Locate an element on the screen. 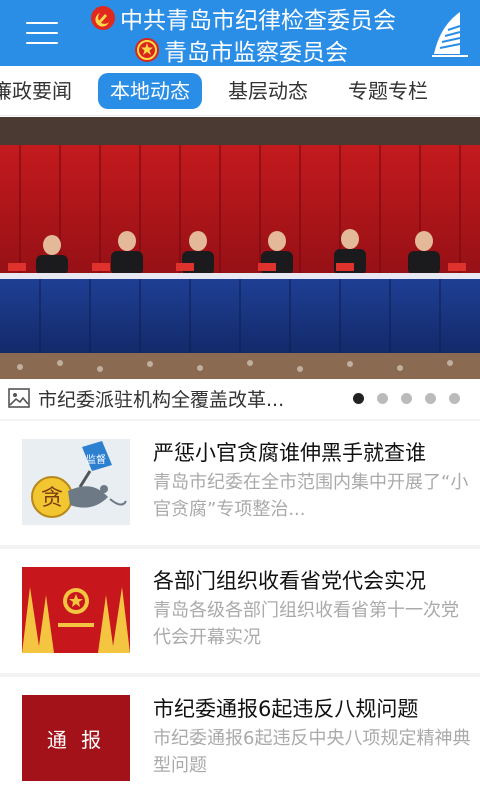  news-summary: 市纪委通报6起违反中央八项规定精神典型问题 is located at coordinates (312, 752).